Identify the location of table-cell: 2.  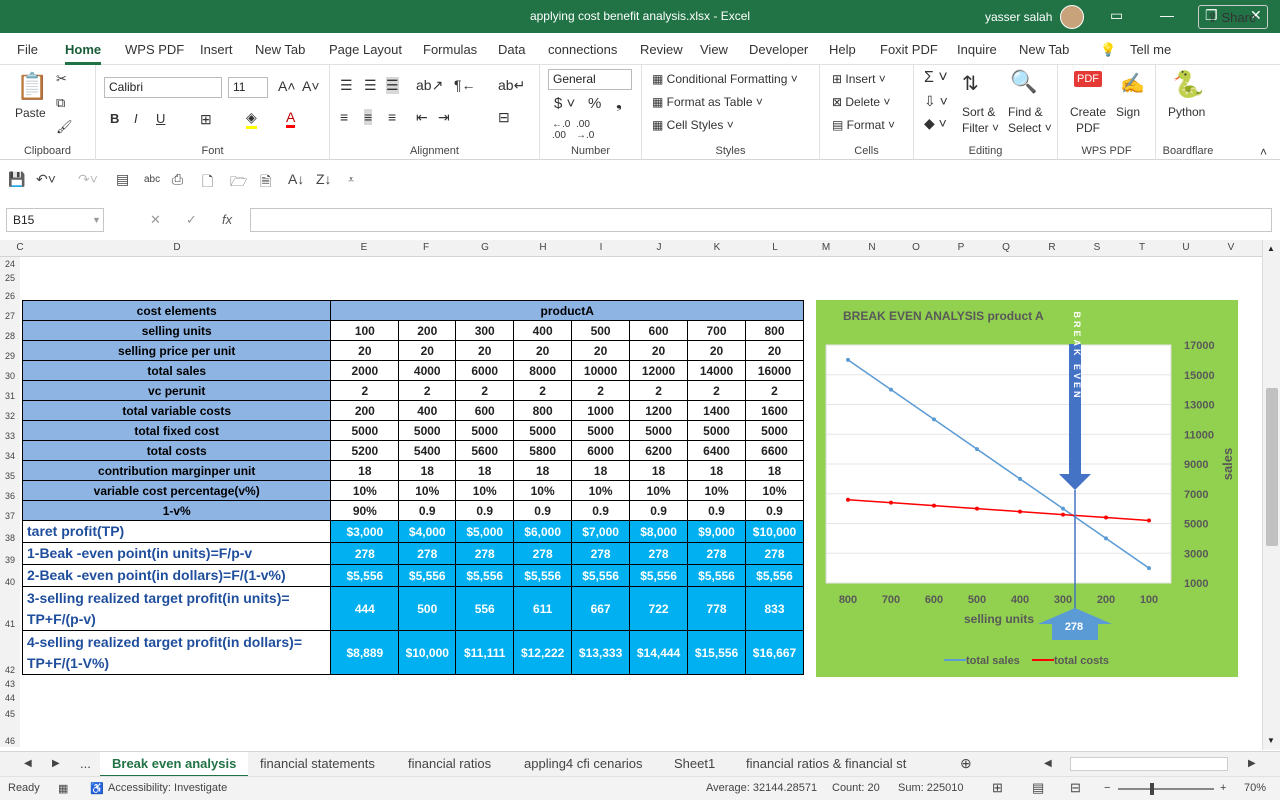
(427, 390).